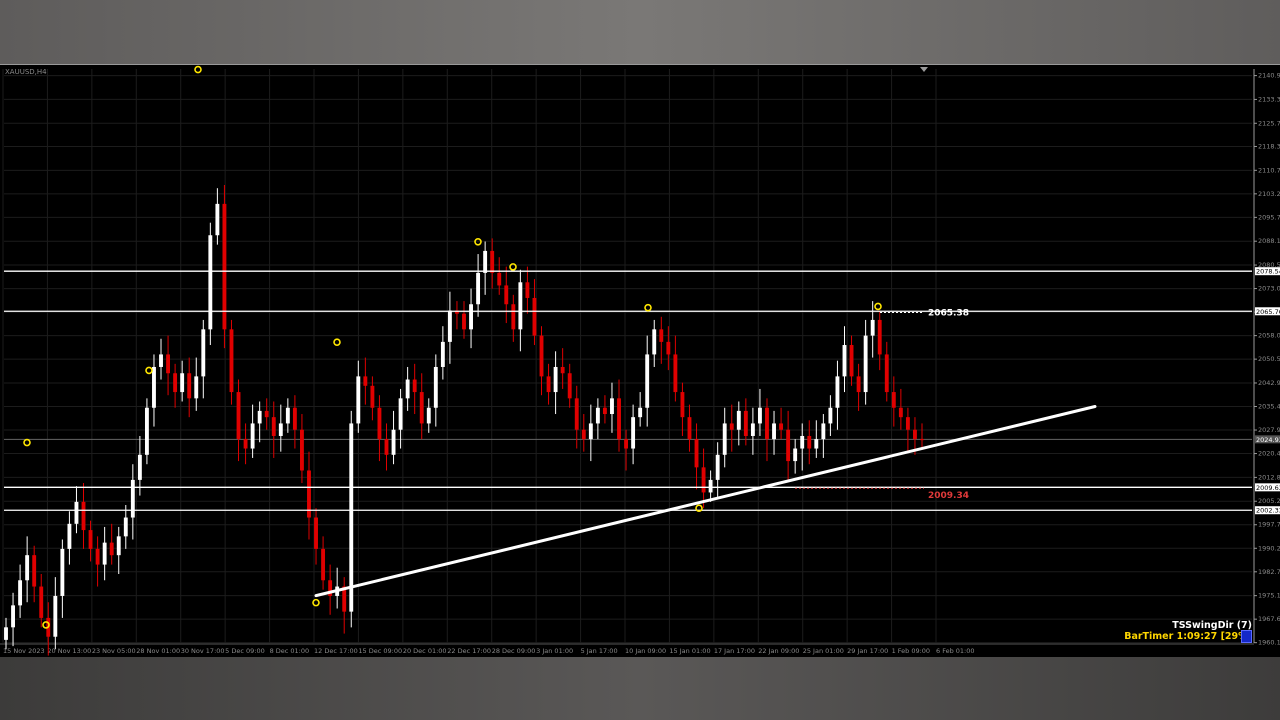 Image resolution: width=1280 pixels, height=720 pixels. I want to click on time-axis-label: 12 Dec 17:00, so click(336, 651).